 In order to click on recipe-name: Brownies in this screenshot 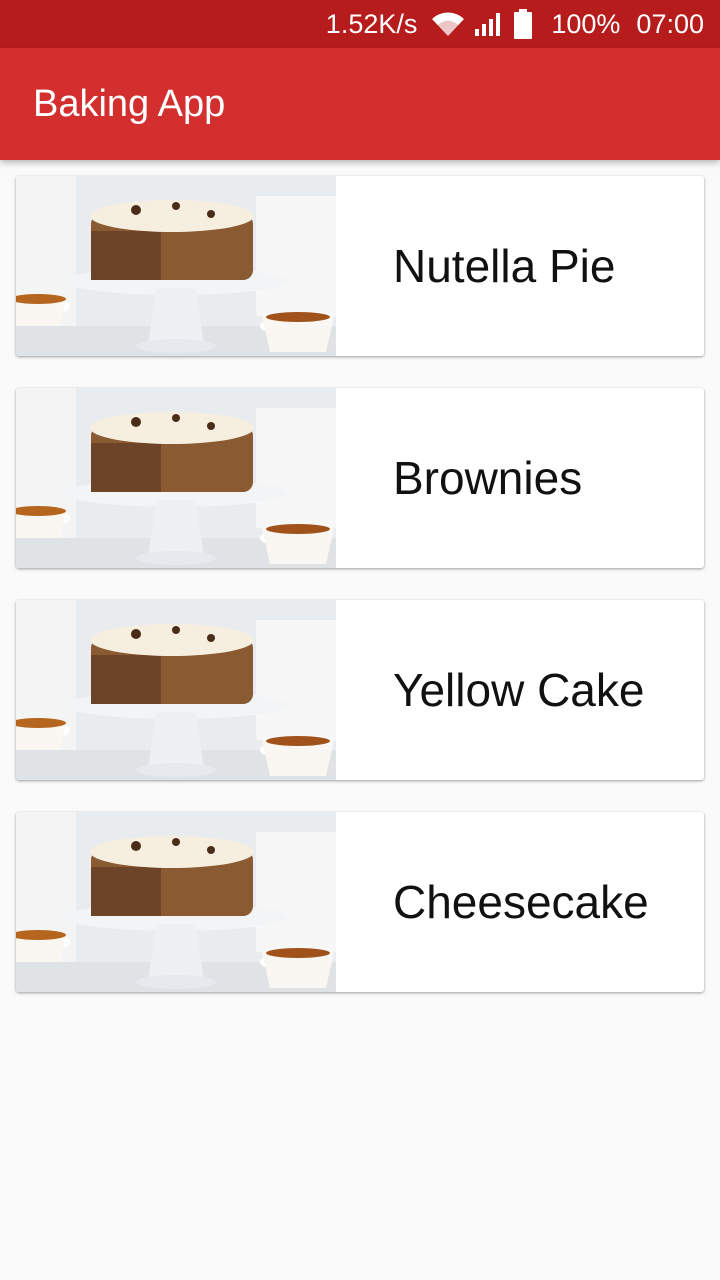, I will do `click(488, 478)`.